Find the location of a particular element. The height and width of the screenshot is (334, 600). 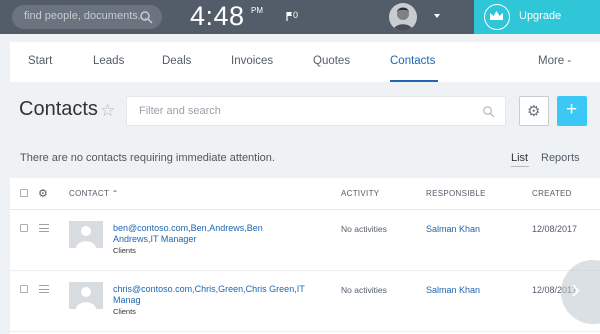

crown-icon is located at coordinates (497, 17).